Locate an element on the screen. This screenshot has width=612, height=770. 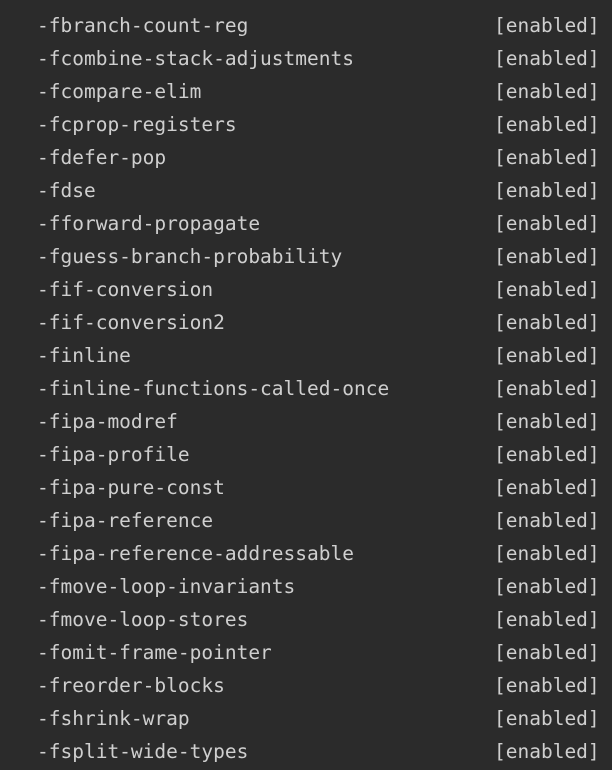
option-flag: -fcompare-elim is located at coordinates (119, 91).